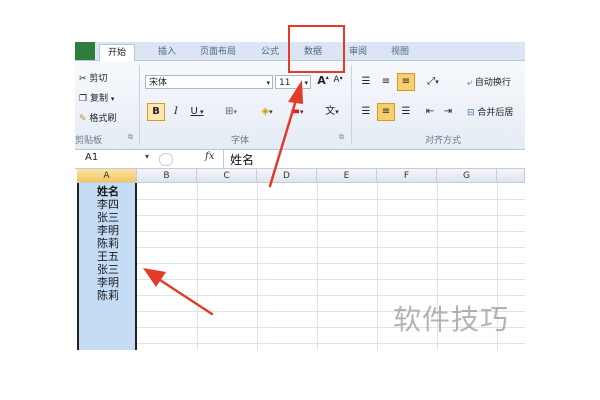  What do you see at coordinates (178, 292) in the screenshot?
I see `arrow-to-column-a` at bounding box center [178, 292].